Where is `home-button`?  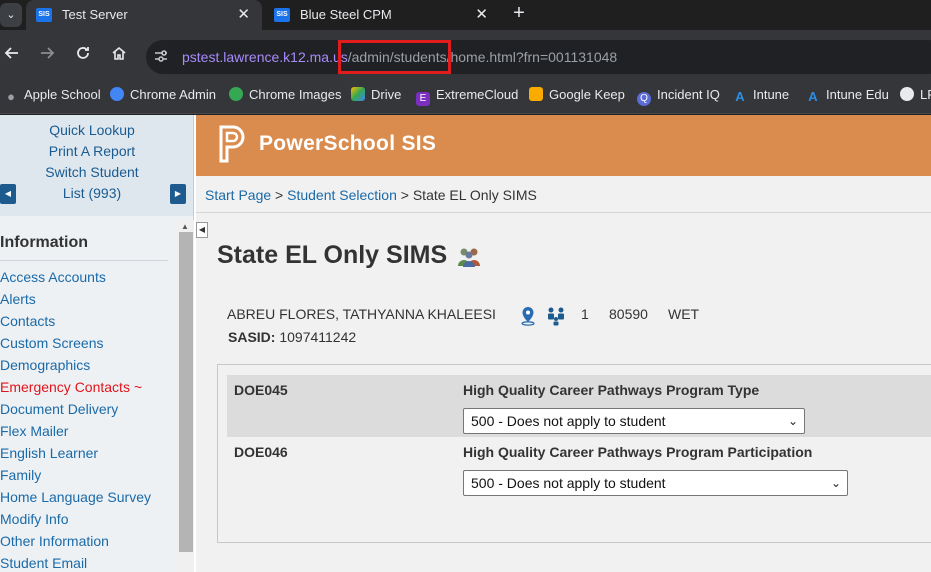
home-button is located at coordinates (119, 55).